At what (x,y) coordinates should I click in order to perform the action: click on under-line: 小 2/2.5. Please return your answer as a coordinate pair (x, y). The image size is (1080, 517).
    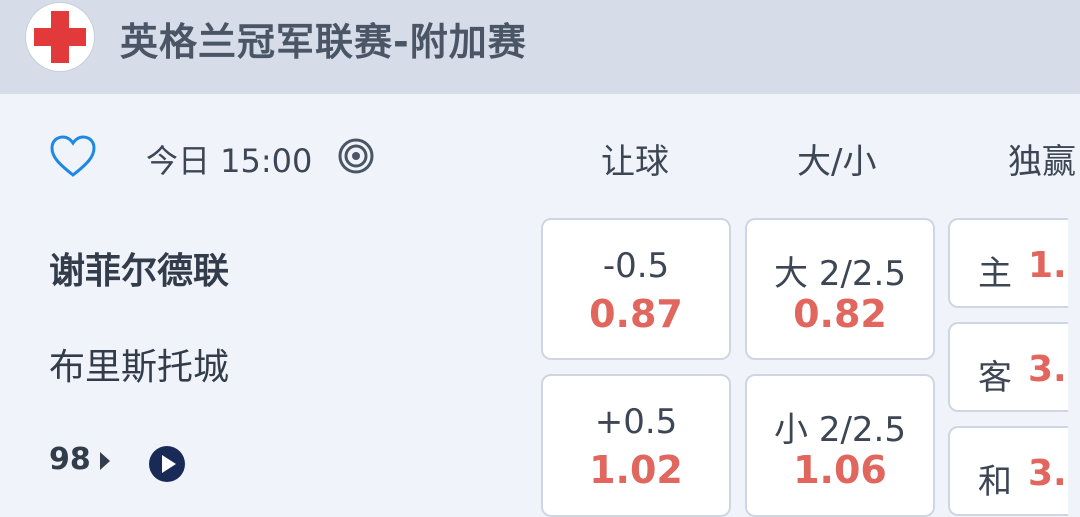
    Looking at the image, I should click on (840, 430).